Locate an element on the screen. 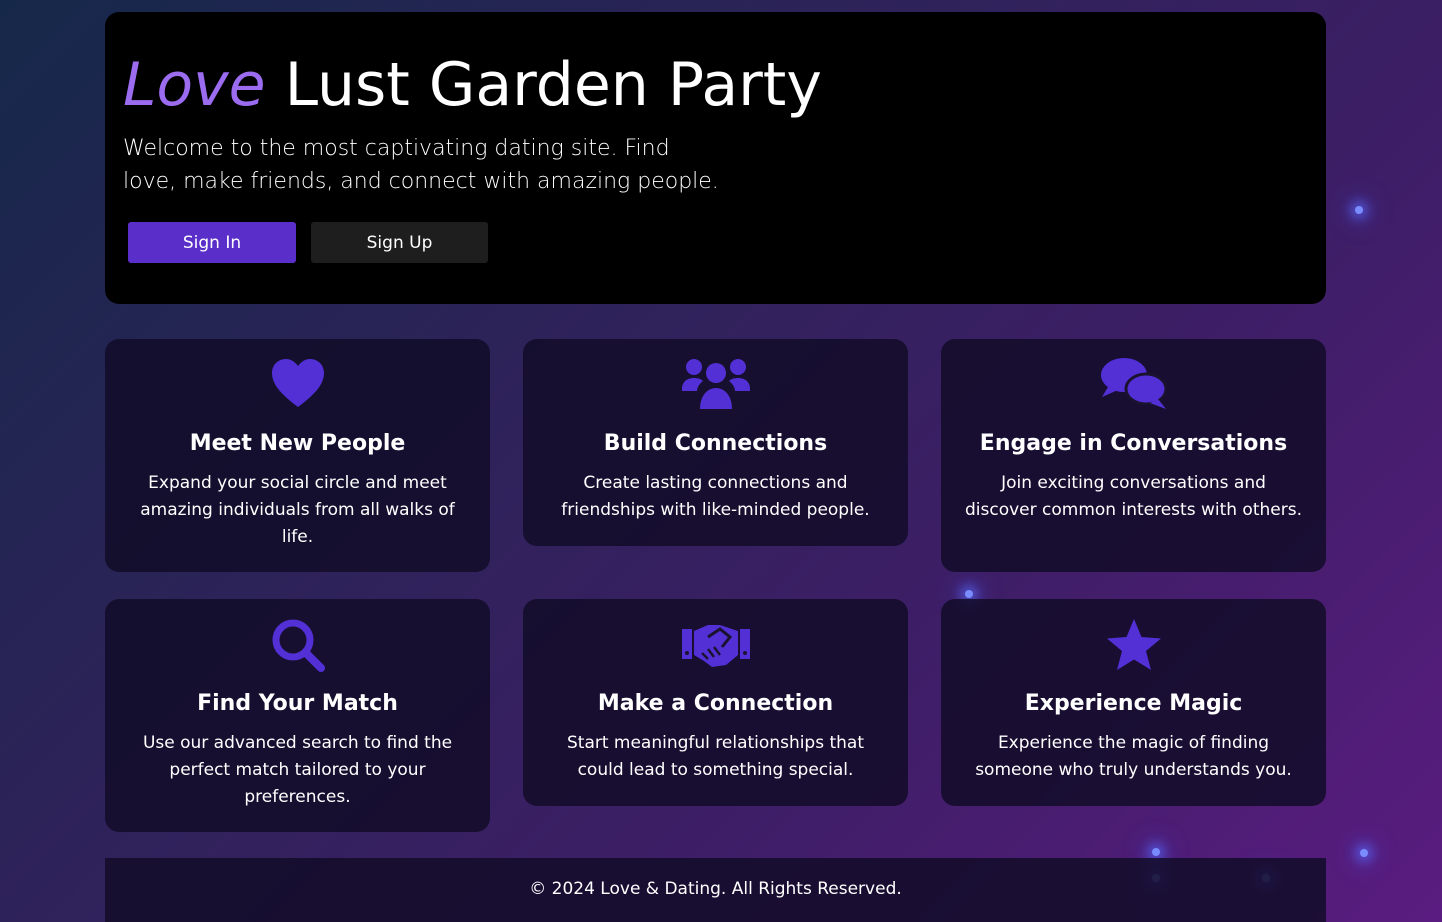 This screenshot has width=1442, height=922. heart-icon is located at coordinates (297, 383).